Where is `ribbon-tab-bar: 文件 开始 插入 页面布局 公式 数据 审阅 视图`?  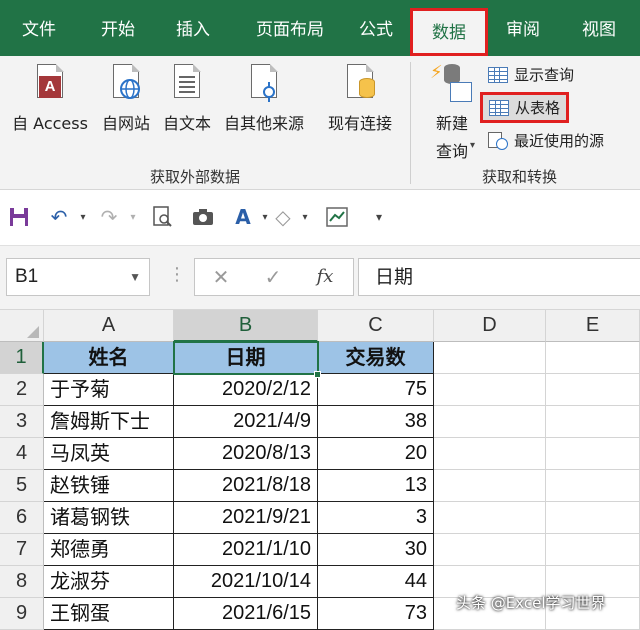
ribbon-tab-bar: 文件 开始 插入 页面布局 公式 数据 审阅 视图 is located at coordinates (320, 28).